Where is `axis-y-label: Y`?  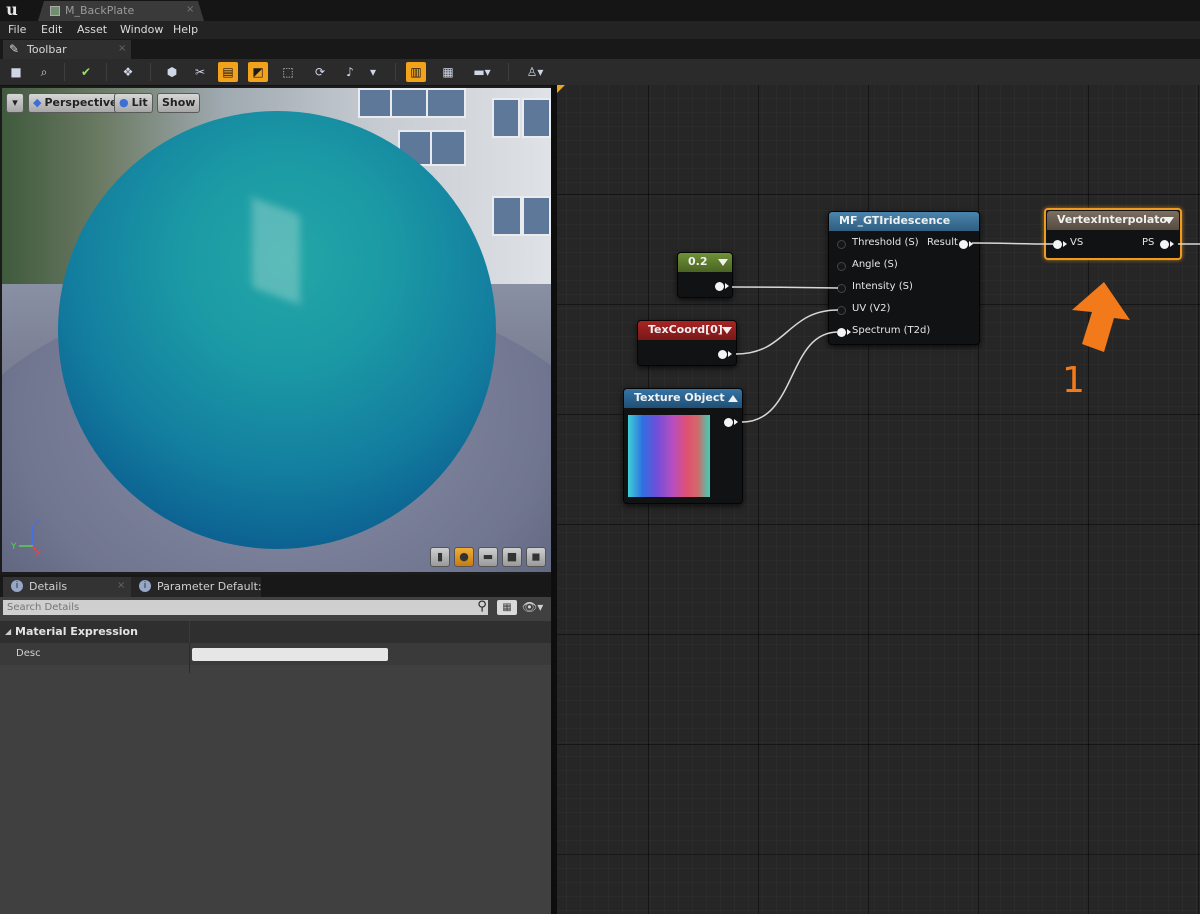 axis-y-label: Y is located at coordinates (13, 547).